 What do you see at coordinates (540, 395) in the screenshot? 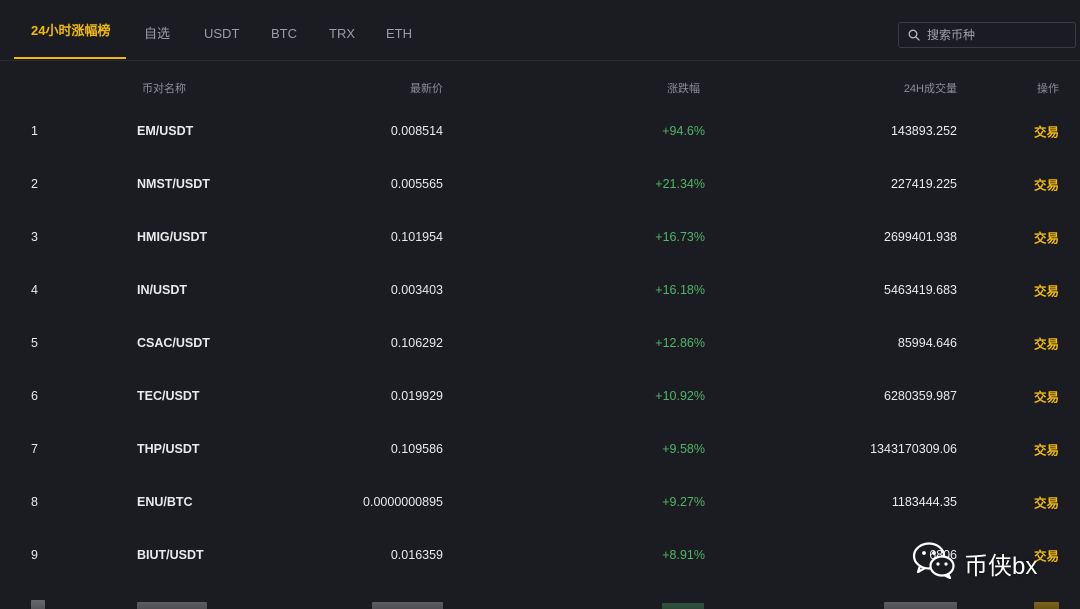
I see `table-row: 6 TEC/USDT 0.019929 +10.92% 6280359.987 交易` at bounding box center [540, 395].